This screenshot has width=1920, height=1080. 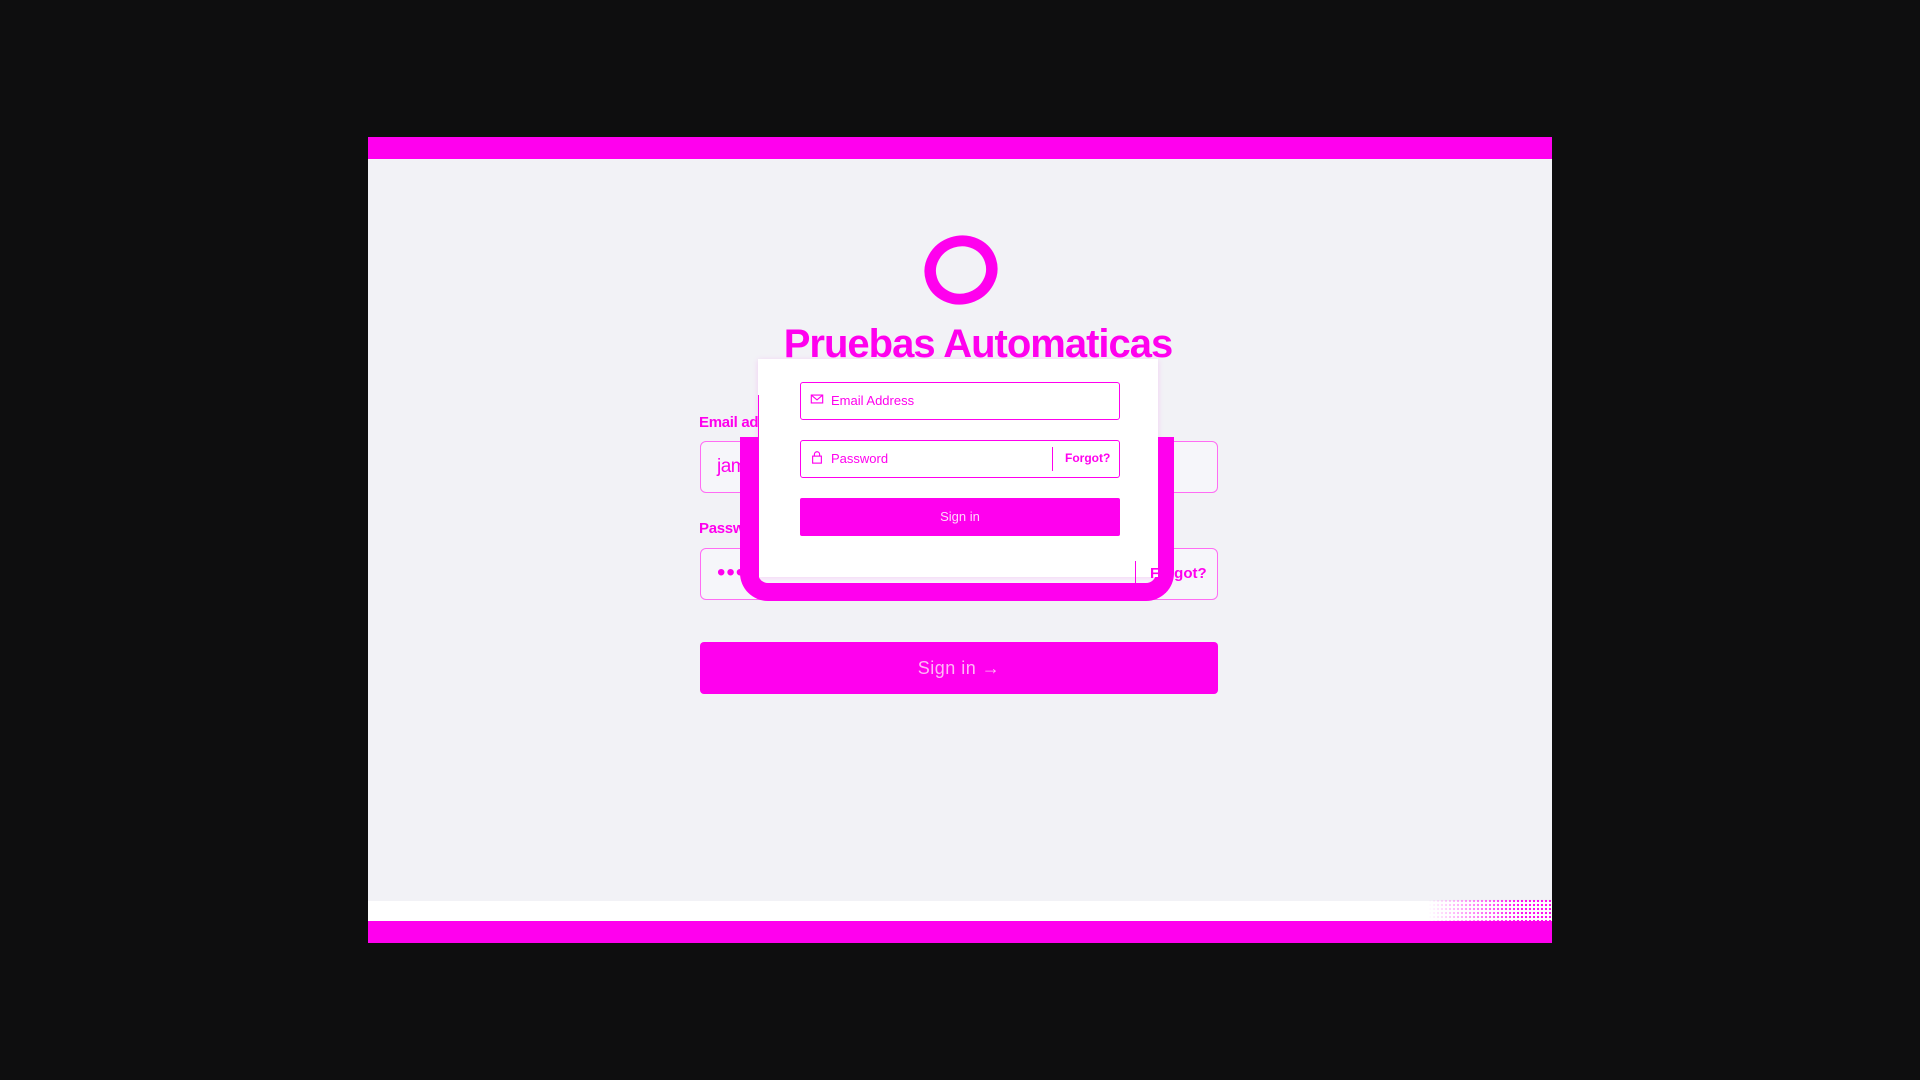 What do you see at coordinates (873, 400) in the screenshot?
I see `overlay-email-placeholder: Email Address` at bounding box center [873, 400].